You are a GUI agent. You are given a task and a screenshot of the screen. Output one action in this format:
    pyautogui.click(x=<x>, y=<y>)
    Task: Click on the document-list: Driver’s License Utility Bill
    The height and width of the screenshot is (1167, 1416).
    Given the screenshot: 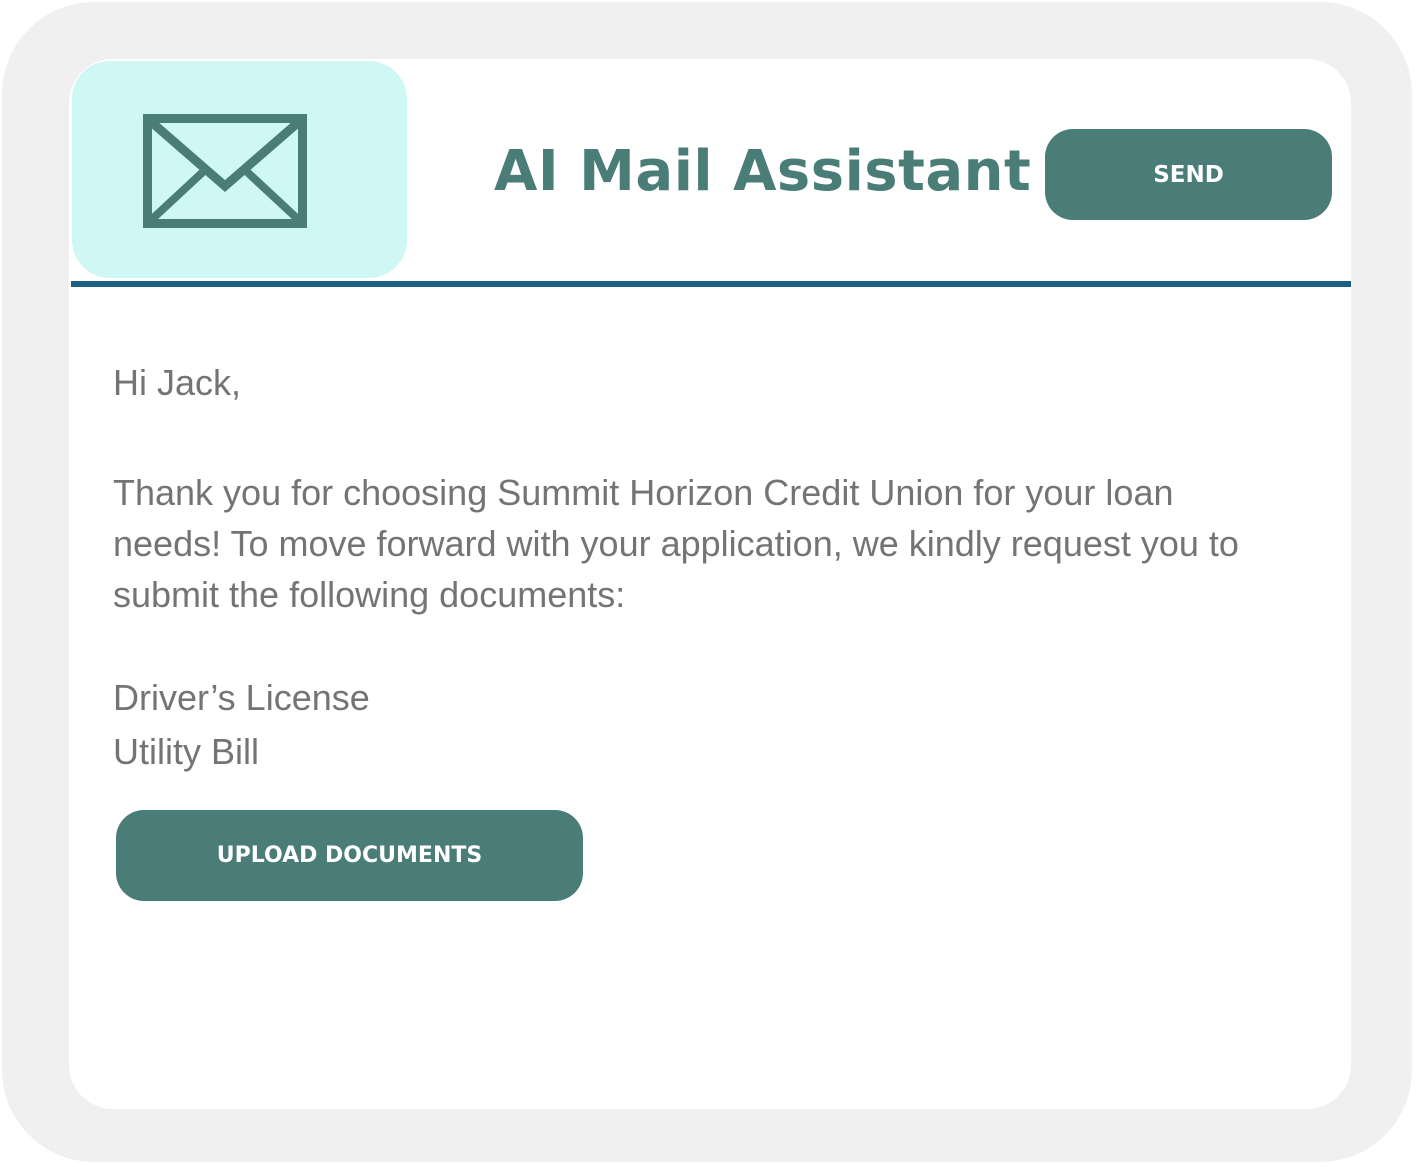 What is the action you would take?
    pyautogui.click(x=241, y=725)
    